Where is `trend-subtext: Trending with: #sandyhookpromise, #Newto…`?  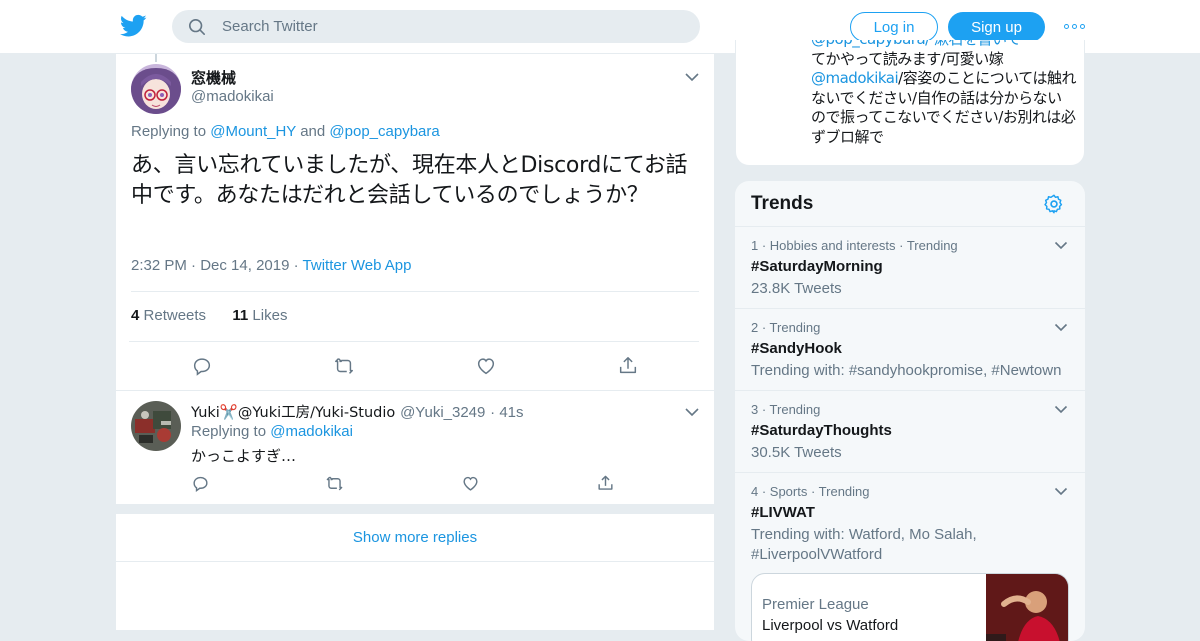 trend-subtext: Trending with: #sandyhookpromise, #Newto… is located at coordinates (906, 370).